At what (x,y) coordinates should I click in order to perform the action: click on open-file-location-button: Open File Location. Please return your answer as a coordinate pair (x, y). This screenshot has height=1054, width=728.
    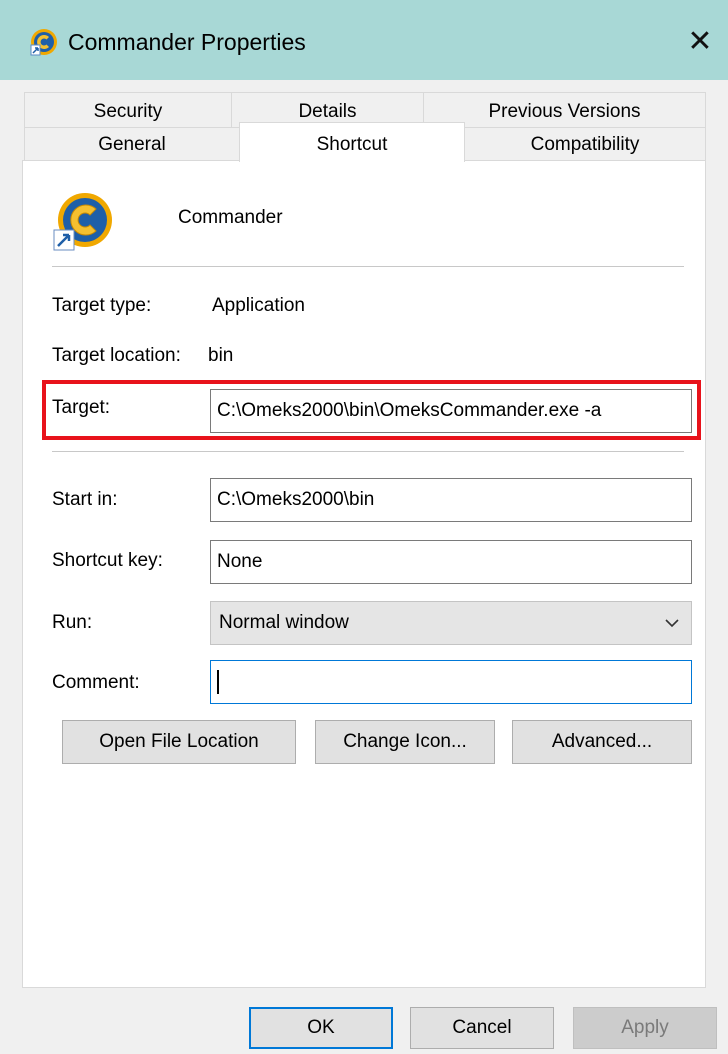
    Looking at the image, I should click on (179, 742).